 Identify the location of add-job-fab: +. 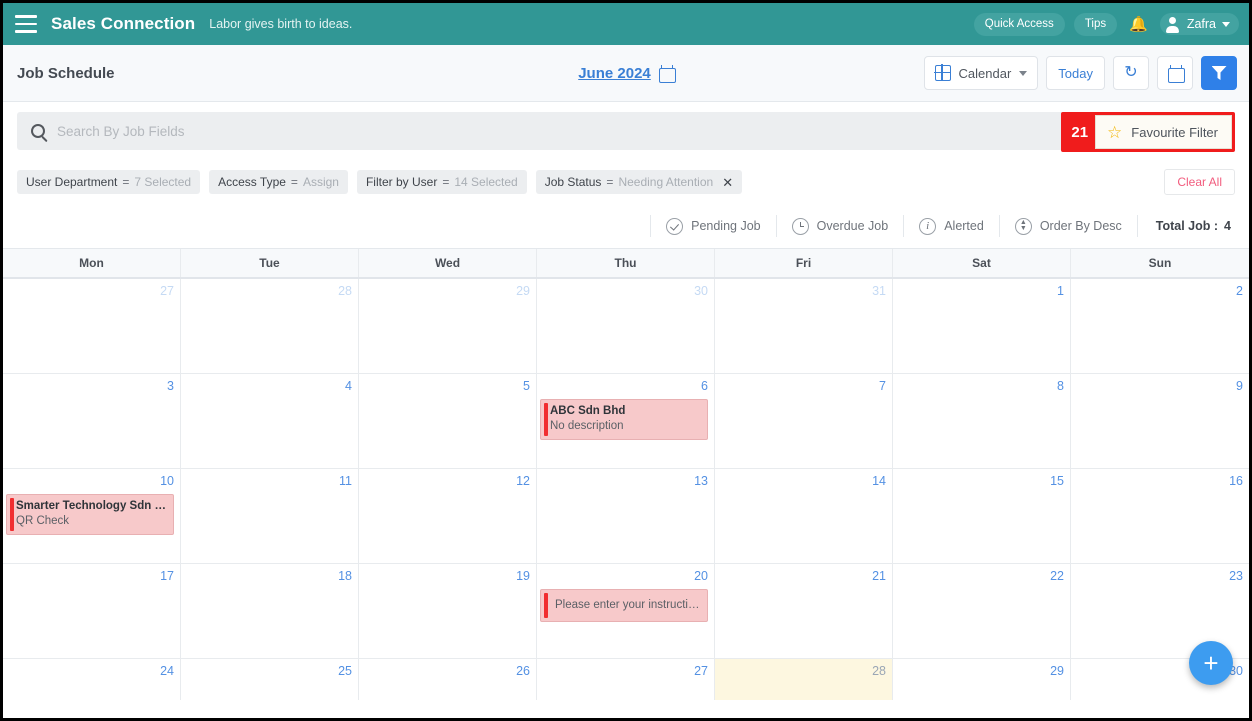
(1211, 663).